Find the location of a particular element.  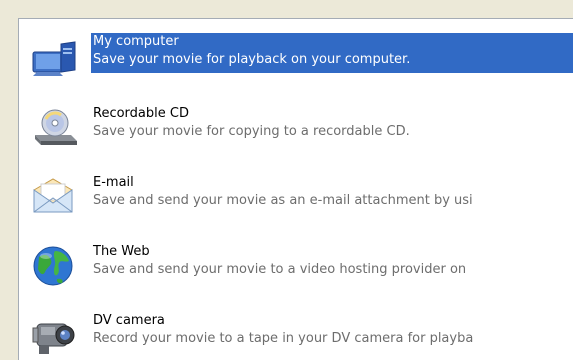

item-title: DV camera is located at coordinates (129, 320).